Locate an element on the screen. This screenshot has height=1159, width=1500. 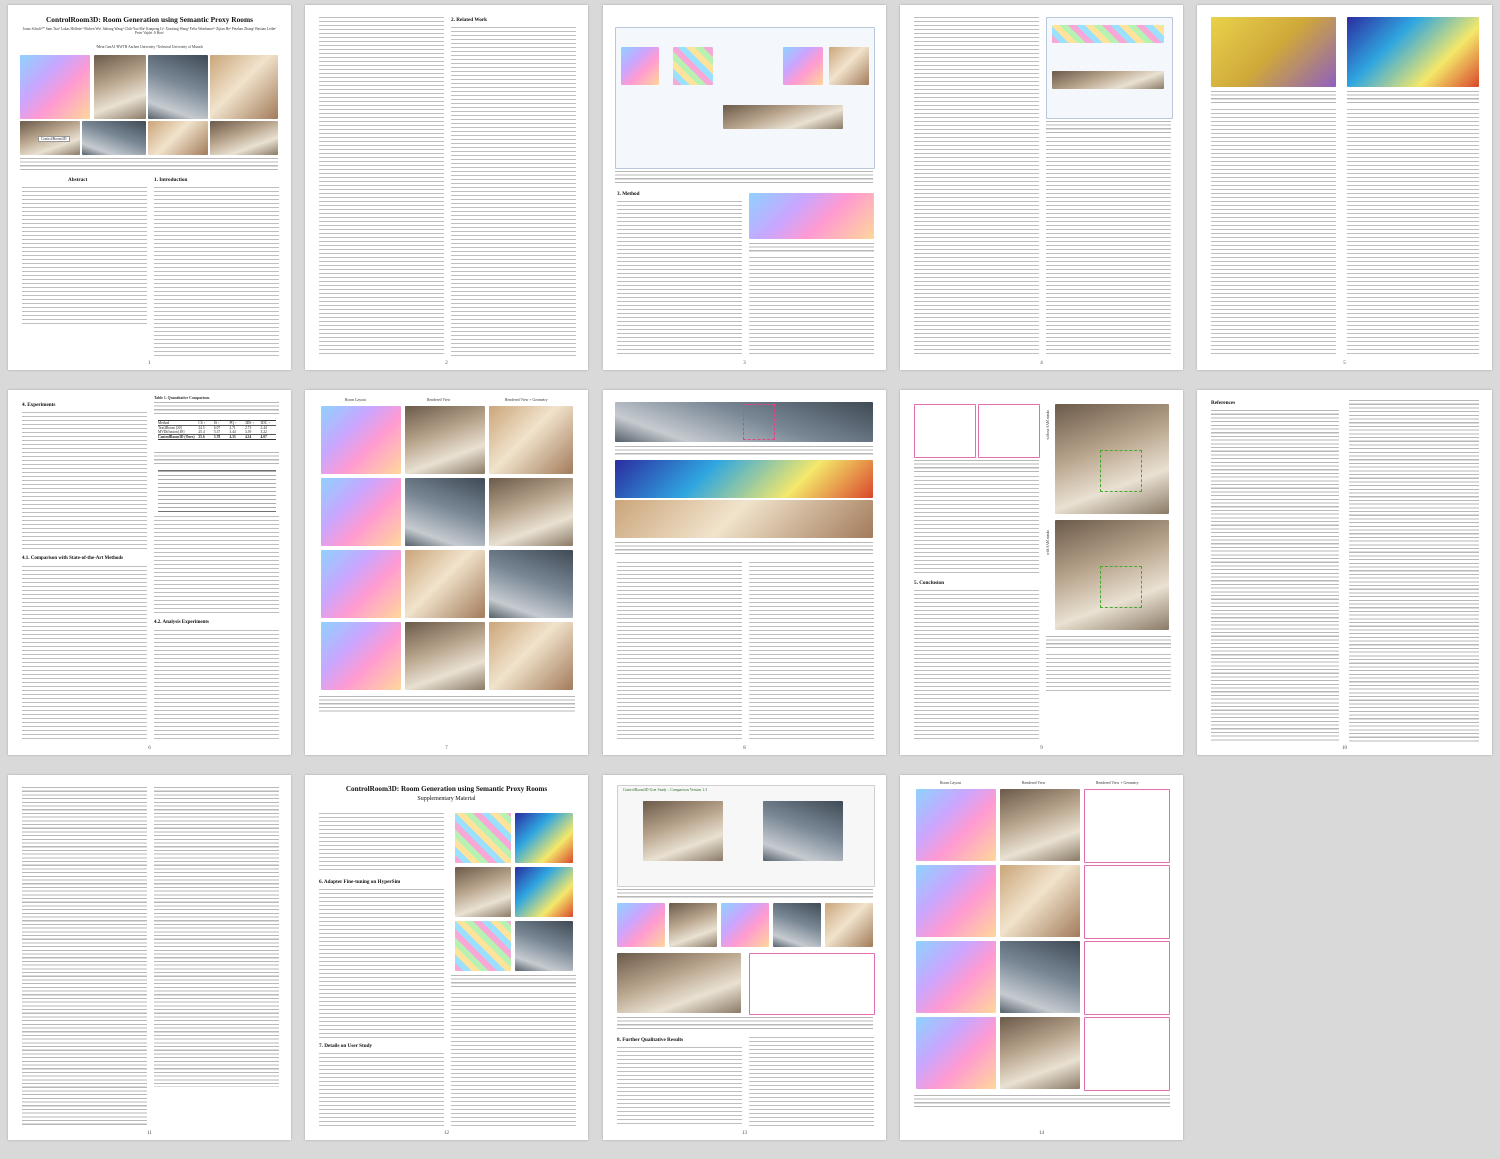
page-number: 13 is located at coordinates (744, 1133).